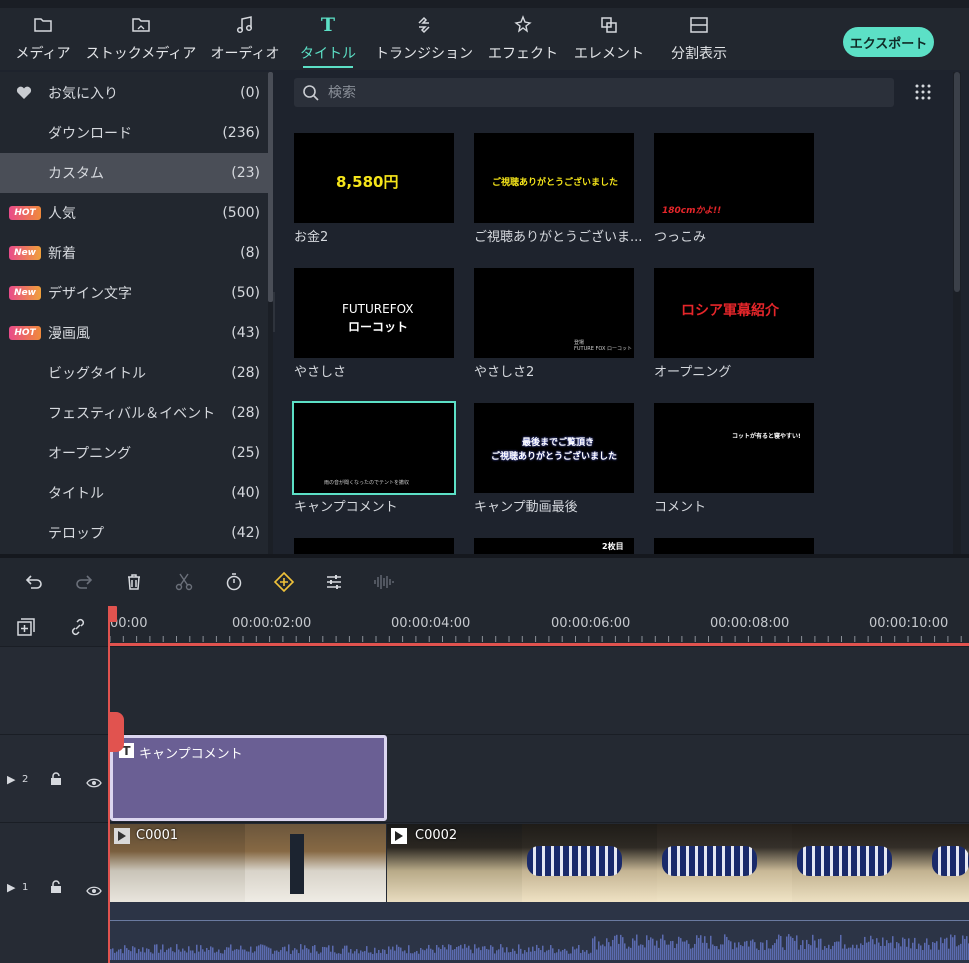  Describe the element at coordinates (248, 778) in the screenshot. I see `title-clip: T キャンプコメント` at that location.